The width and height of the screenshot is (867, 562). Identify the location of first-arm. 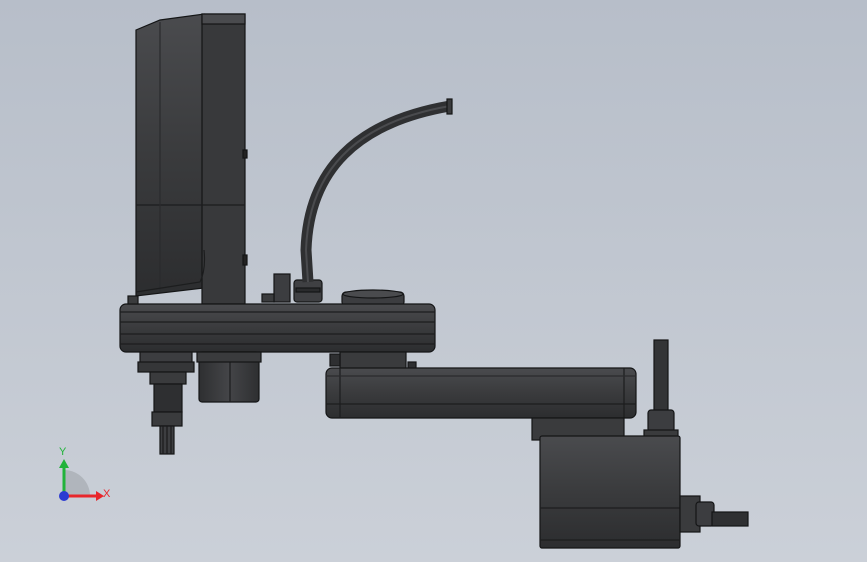
(277, 324).